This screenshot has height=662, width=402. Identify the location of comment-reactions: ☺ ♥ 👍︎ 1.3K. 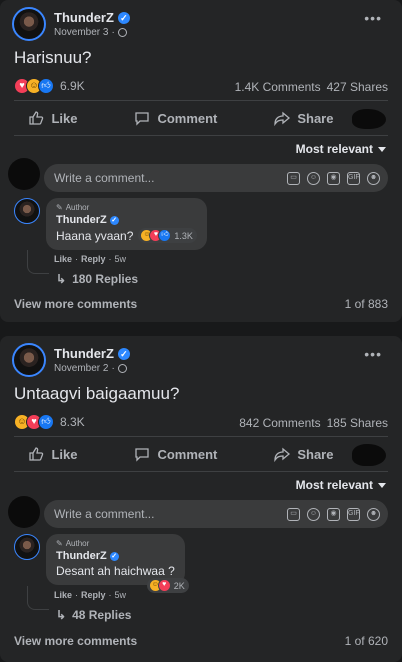
(167, 235).